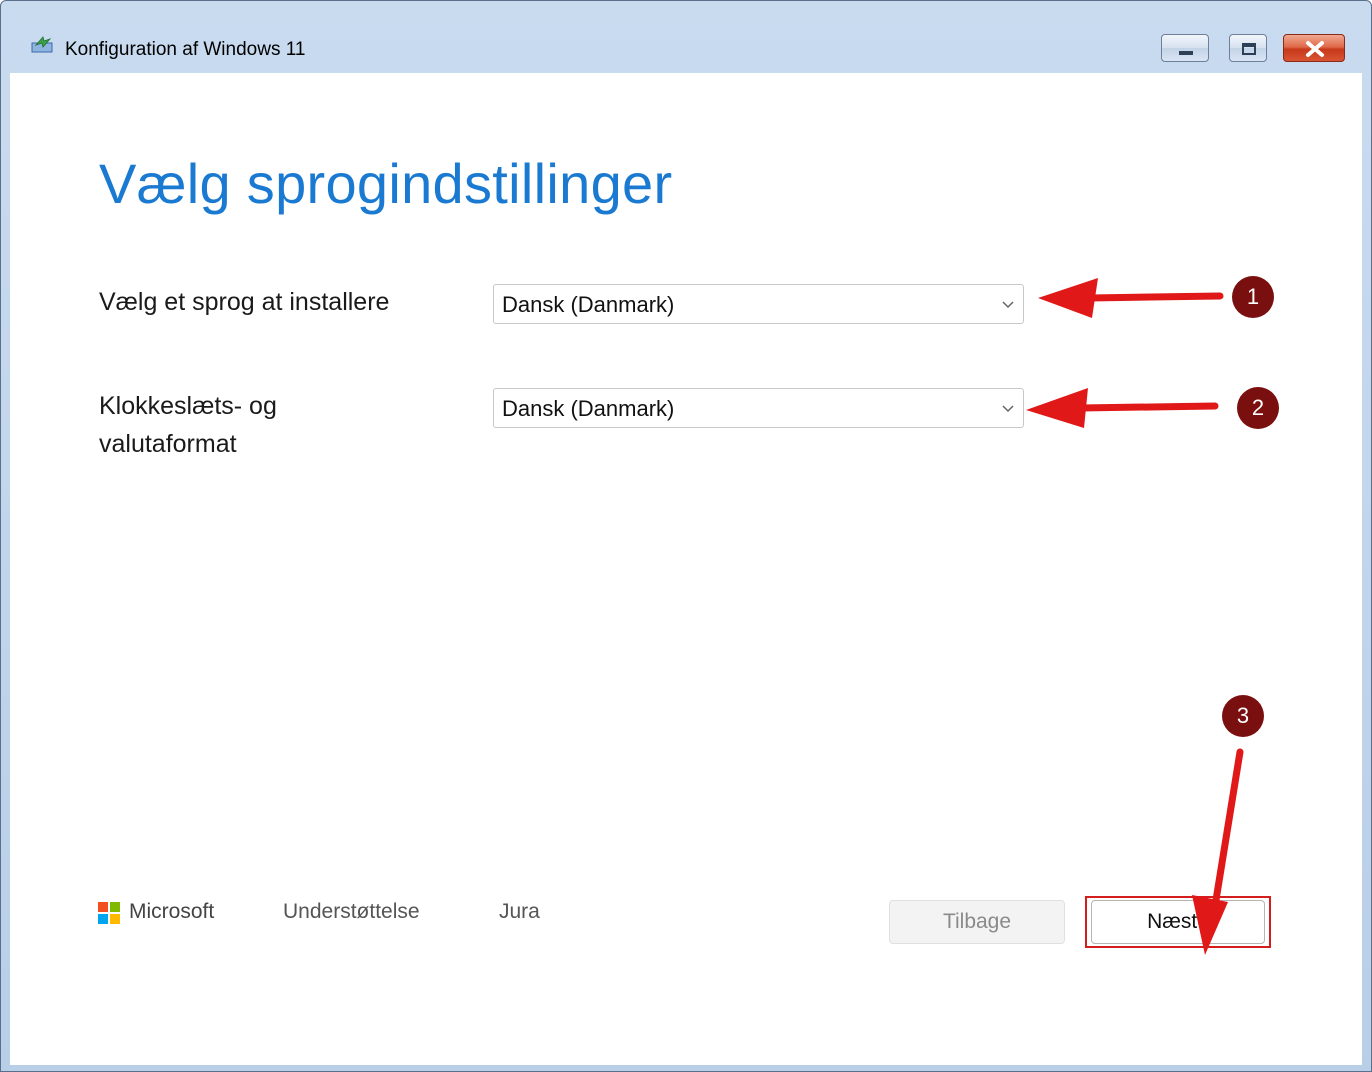 The width and height of the screenshot is (1372, 1072). I want to click on annotation-badge-2: 2, so click(1258, 408).